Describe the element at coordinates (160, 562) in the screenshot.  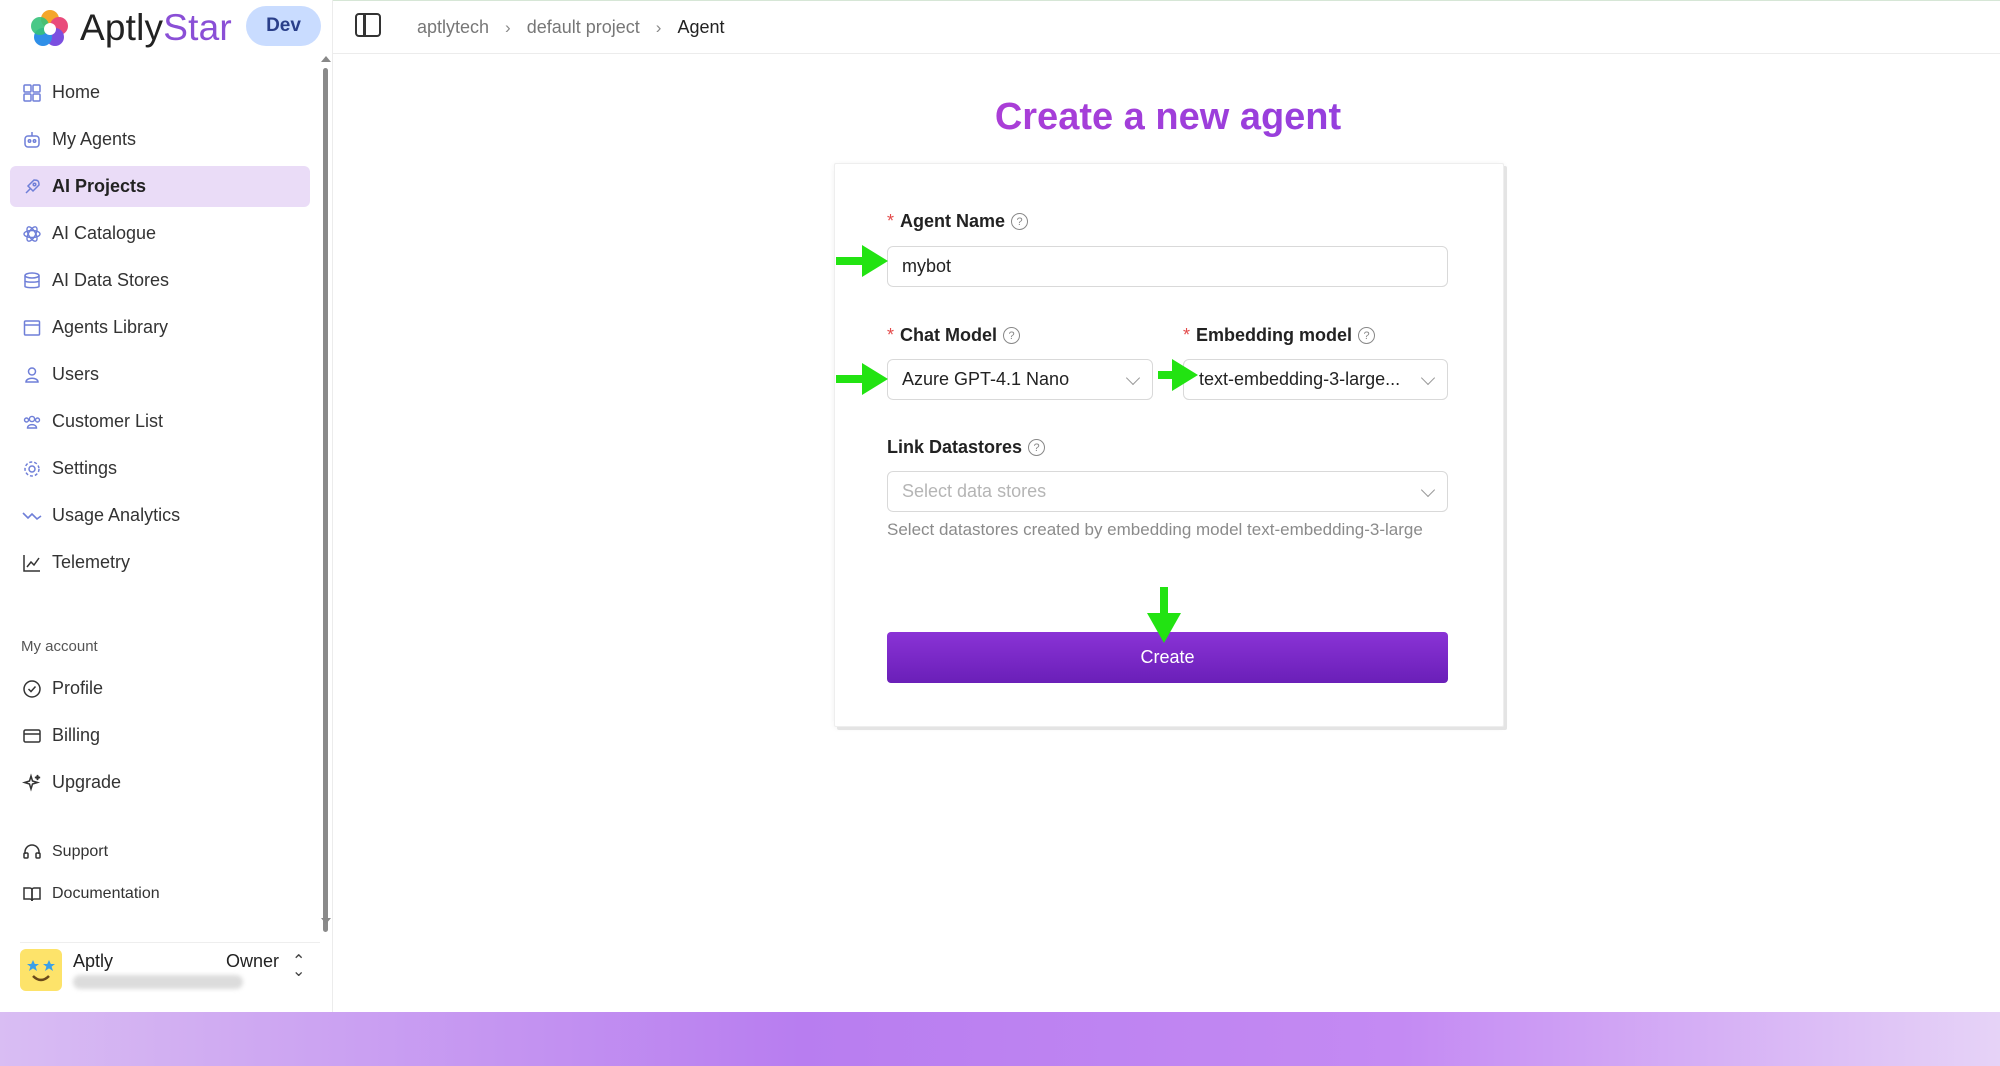
I see `sidebar-item-telemetry: Telemetry` at that location.